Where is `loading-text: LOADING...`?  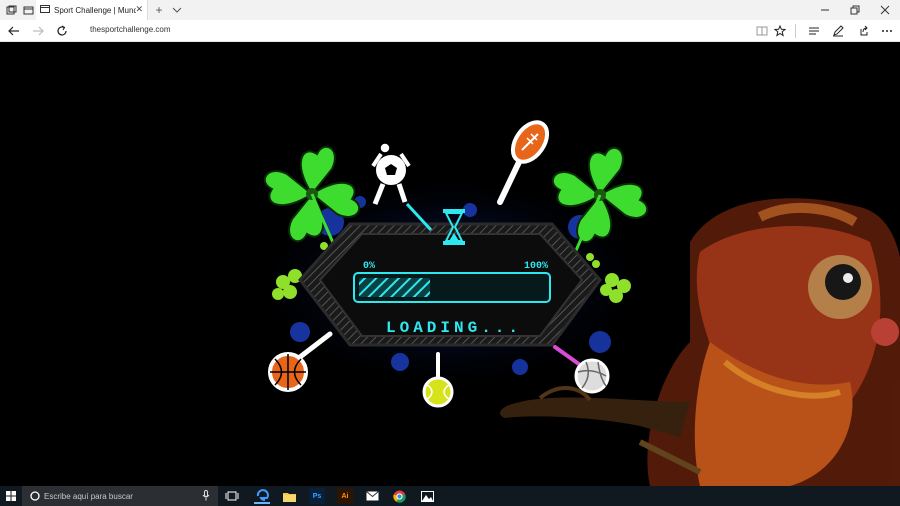
loading-text: LOADING... is located at coordinates (454, 328).